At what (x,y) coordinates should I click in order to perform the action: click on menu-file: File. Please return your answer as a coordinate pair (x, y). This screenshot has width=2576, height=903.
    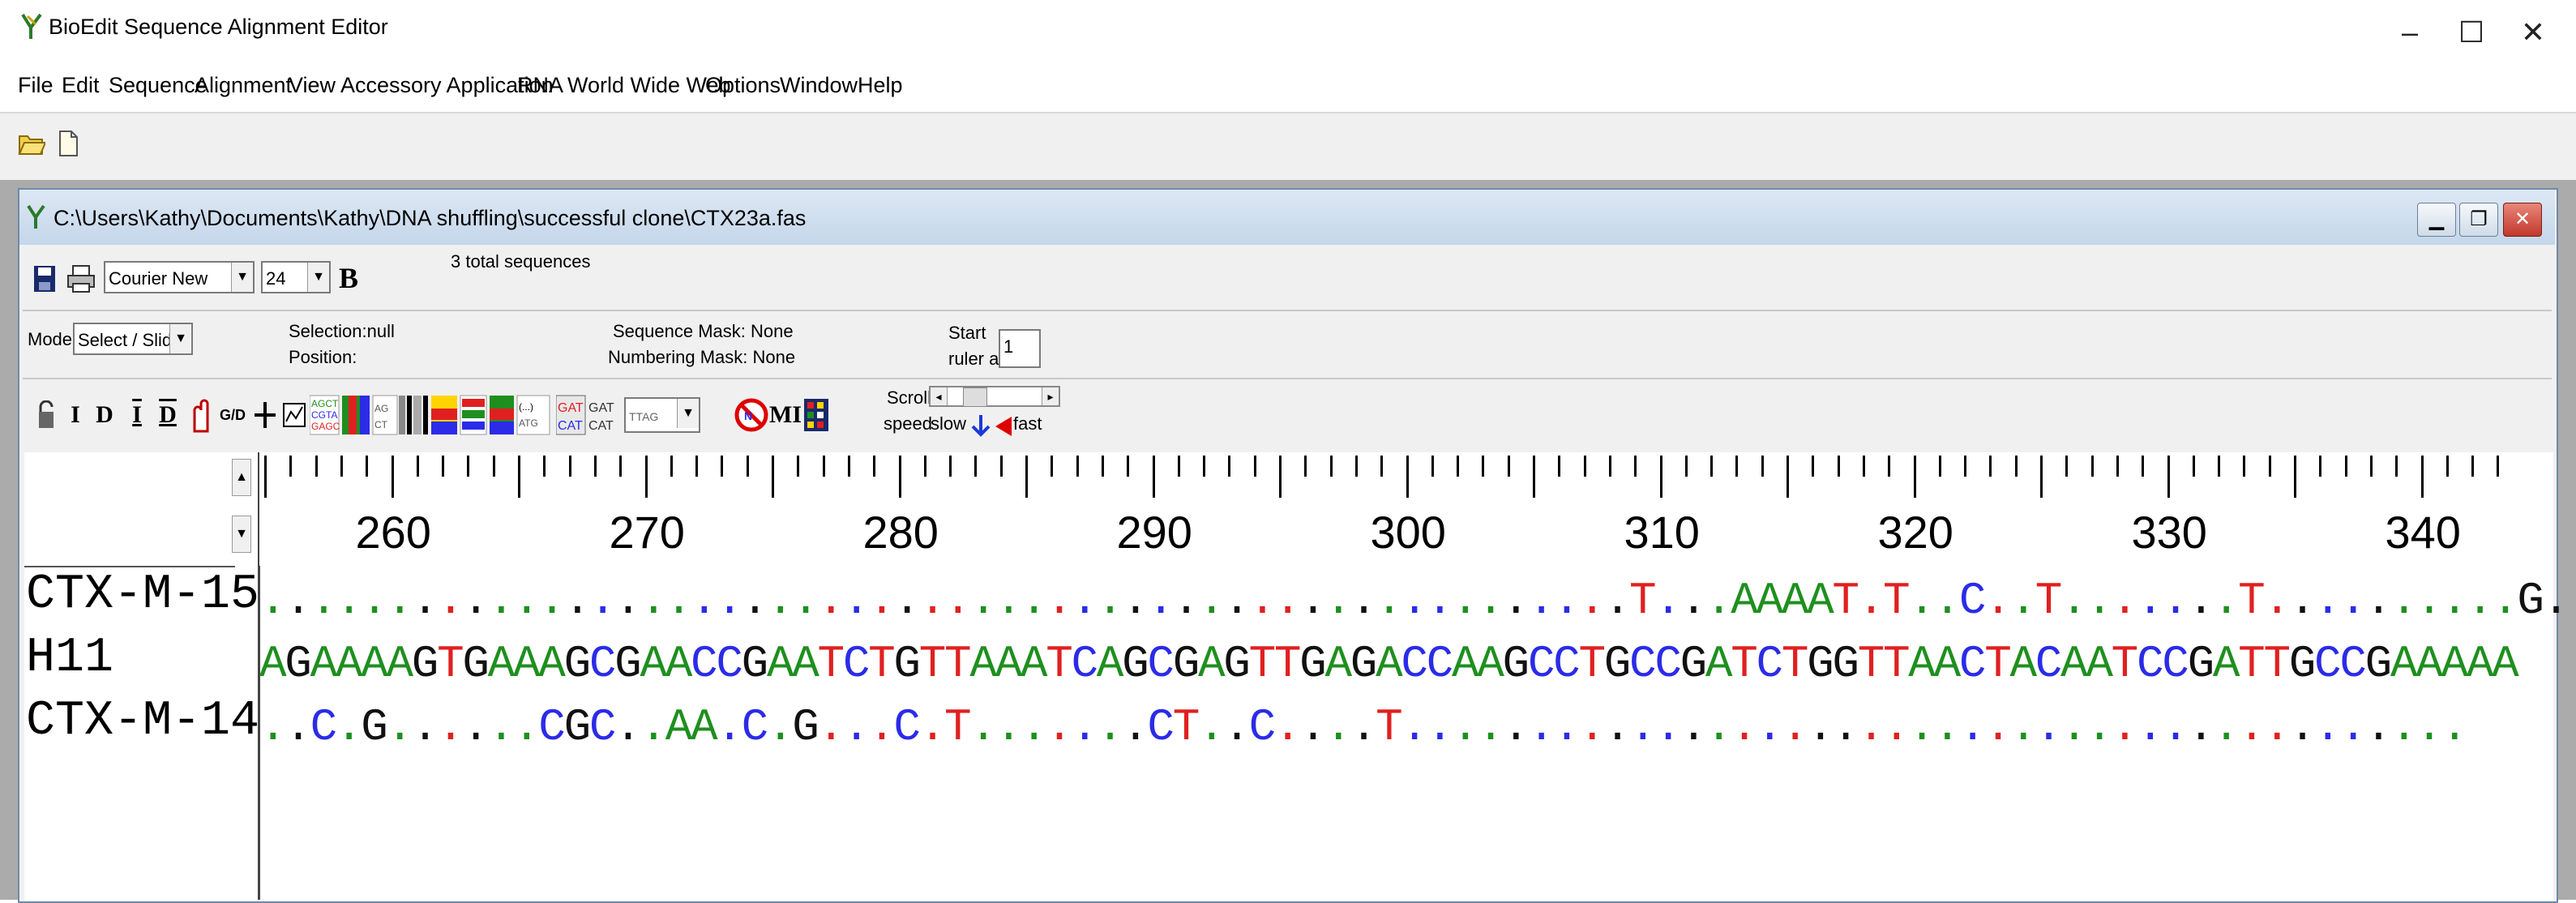
    Looking at the image, I should click on (35, 85).